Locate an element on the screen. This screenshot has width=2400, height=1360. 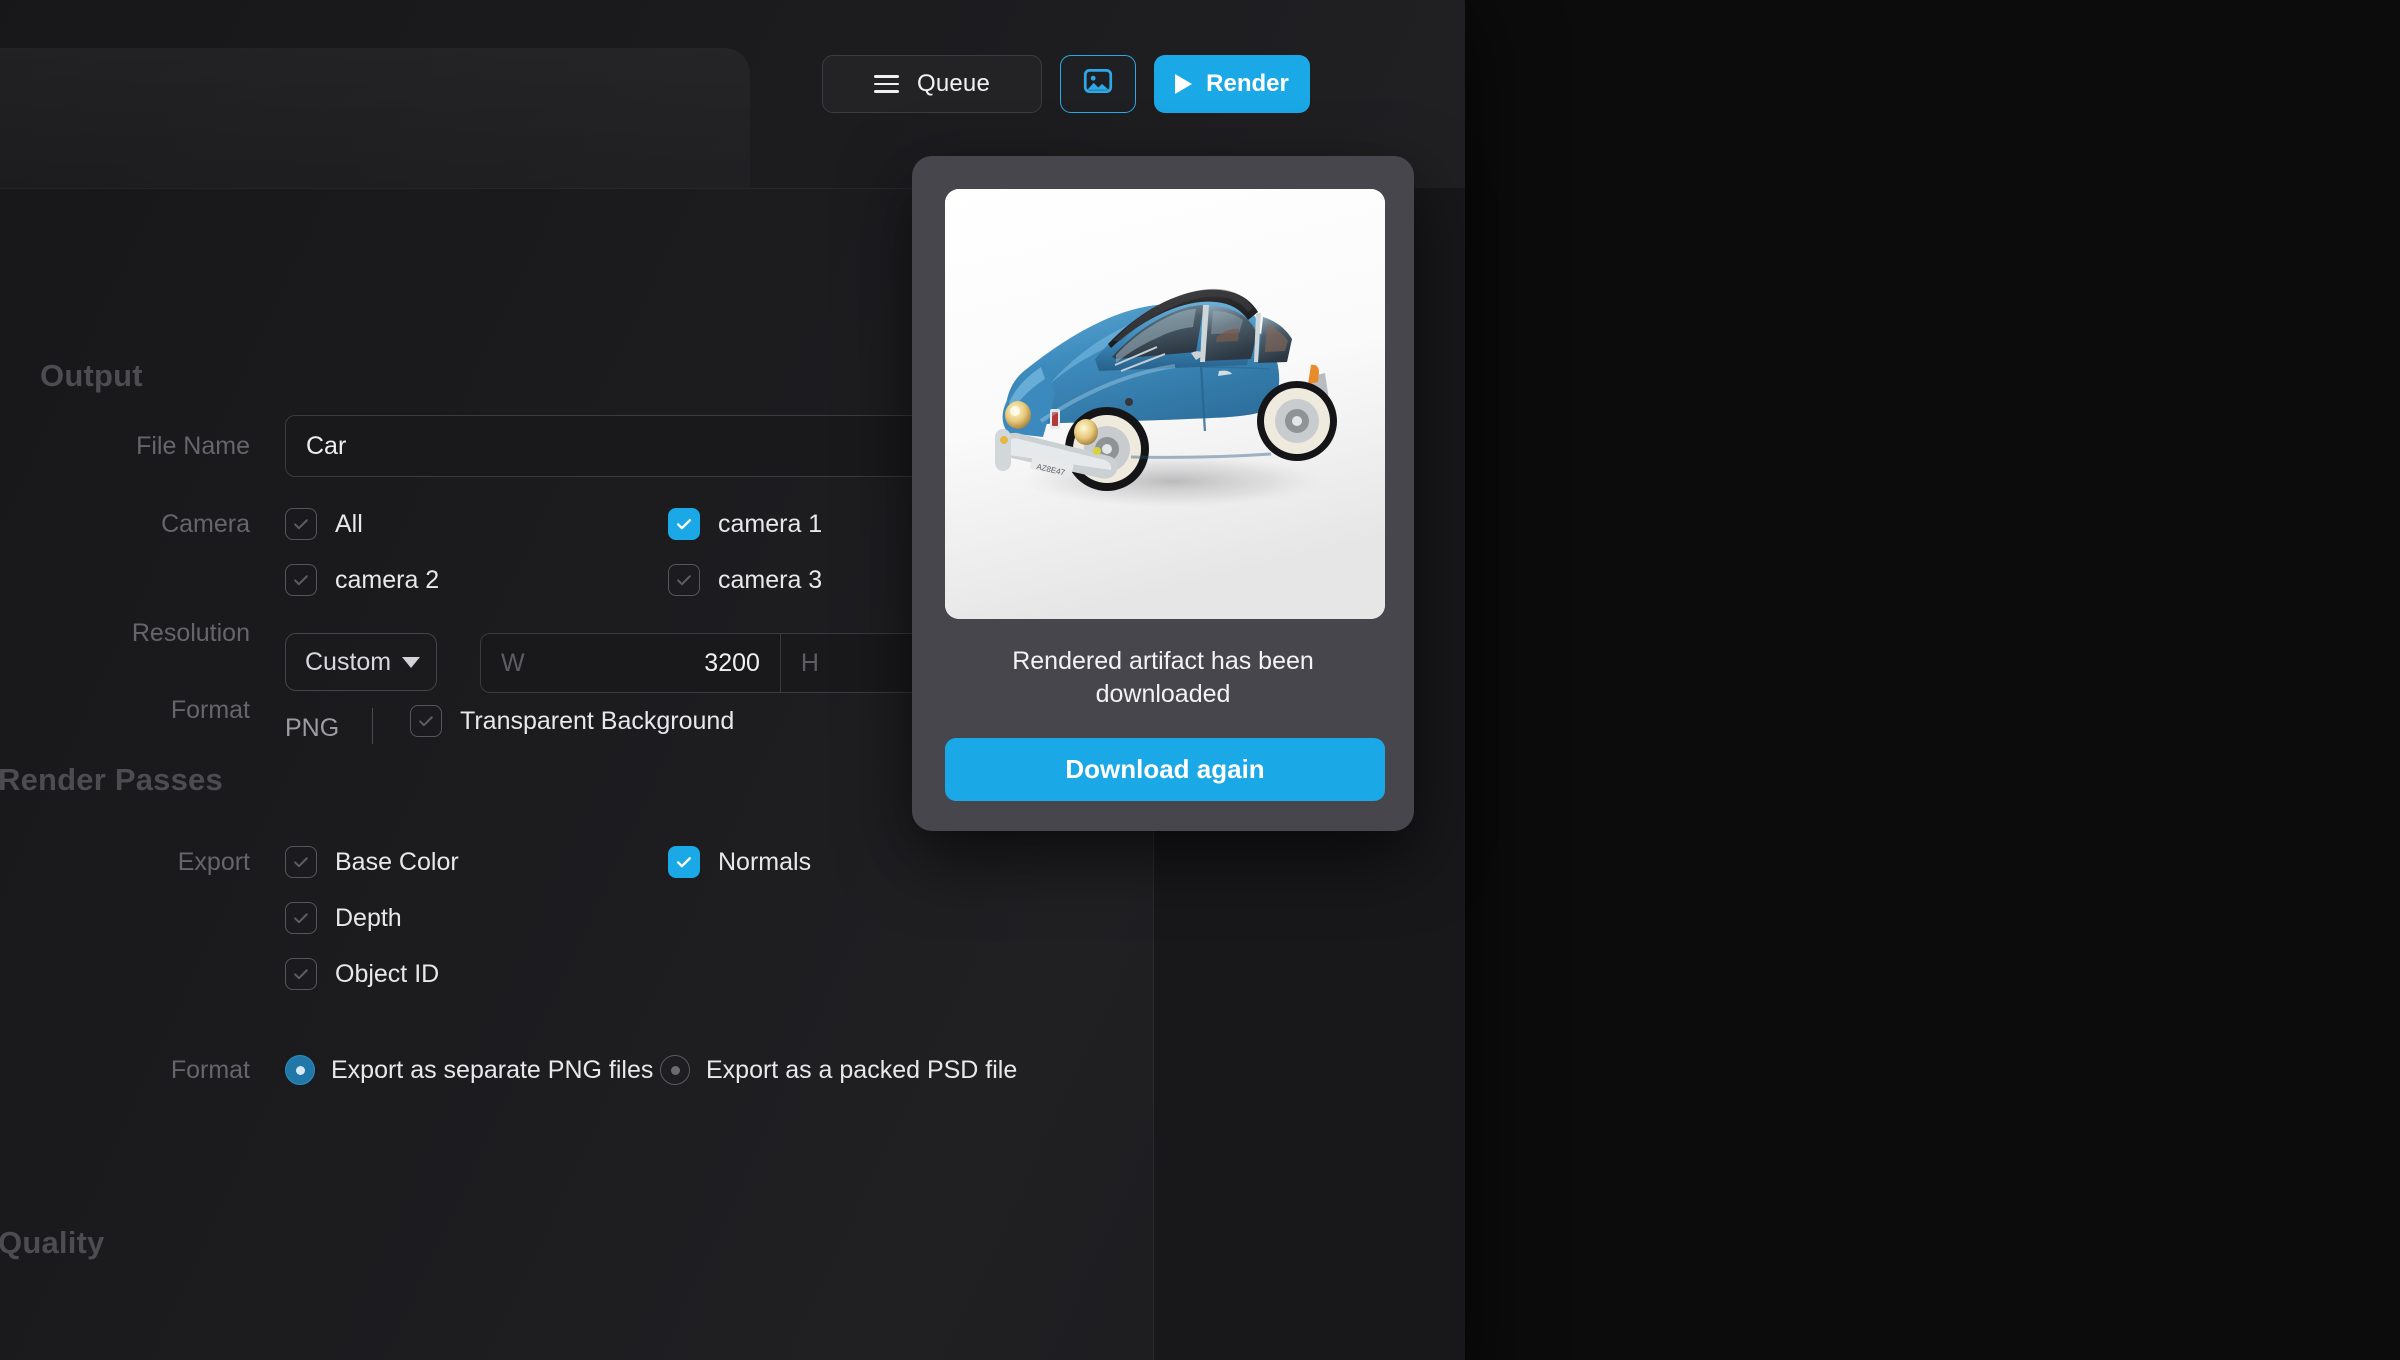
top-toolbar: Queue Render is located at coordinates (1066, 84).